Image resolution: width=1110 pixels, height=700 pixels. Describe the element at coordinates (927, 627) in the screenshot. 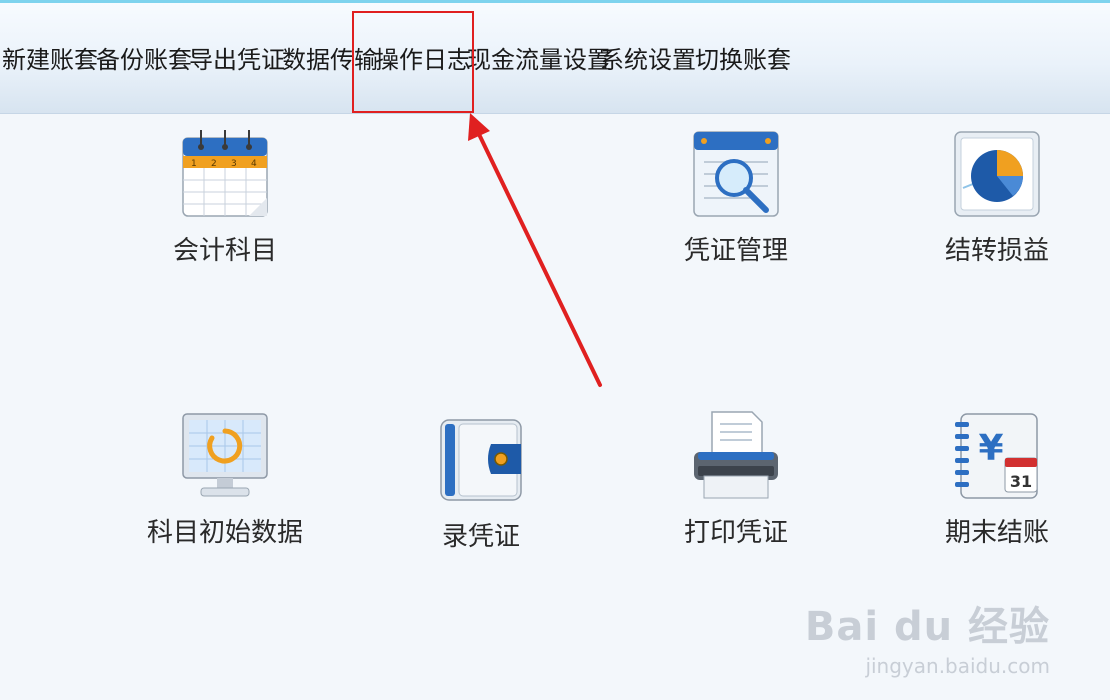

I see `watermark-brand: Bai du 经验` at that location.